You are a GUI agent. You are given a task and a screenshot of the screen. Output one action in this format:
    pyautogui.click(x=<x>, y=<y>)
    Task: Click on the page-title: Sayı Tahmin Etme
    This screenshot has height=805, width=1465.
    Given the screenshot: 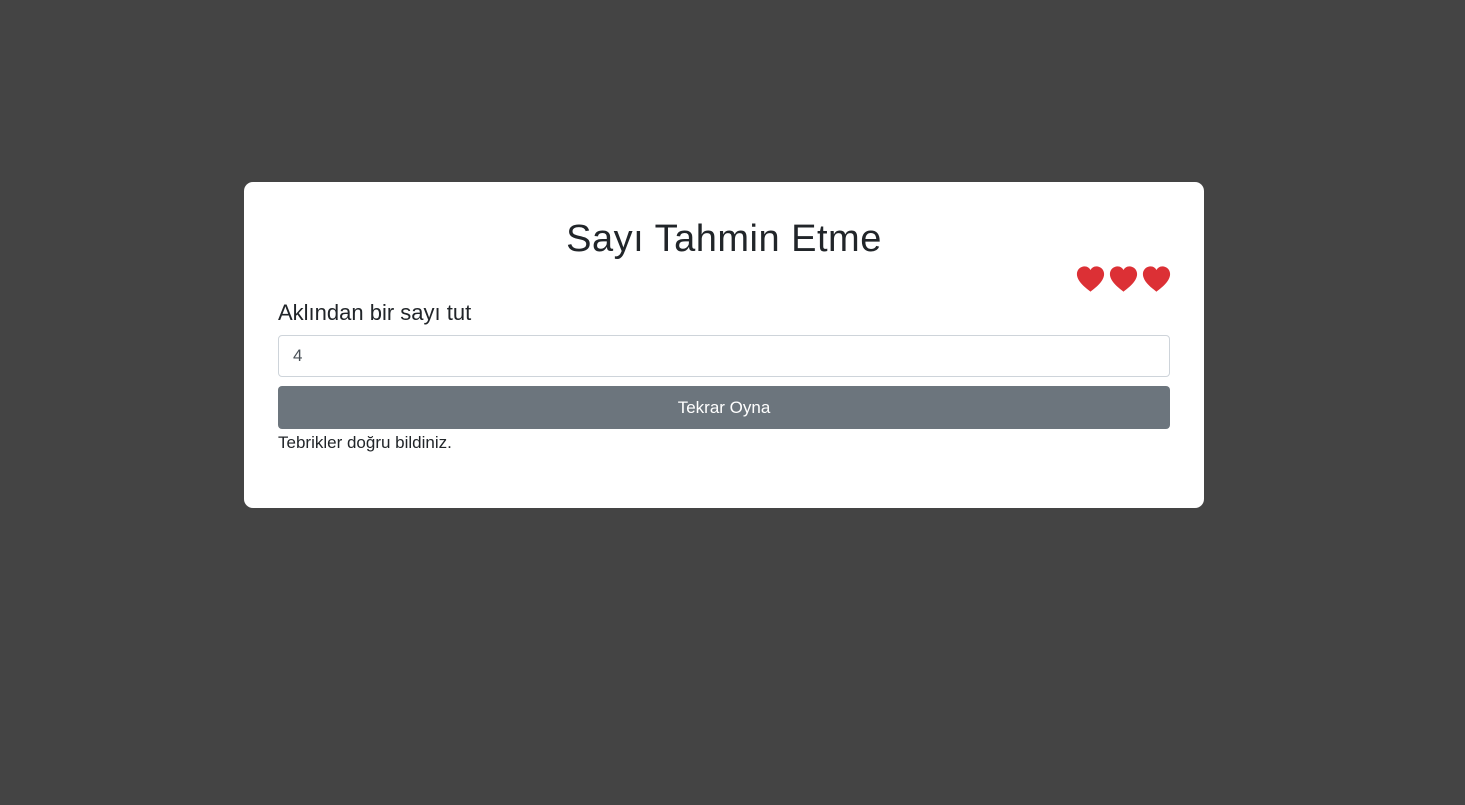 What is the action you would take?
    pyautogui.click(x=724, y=239)
    